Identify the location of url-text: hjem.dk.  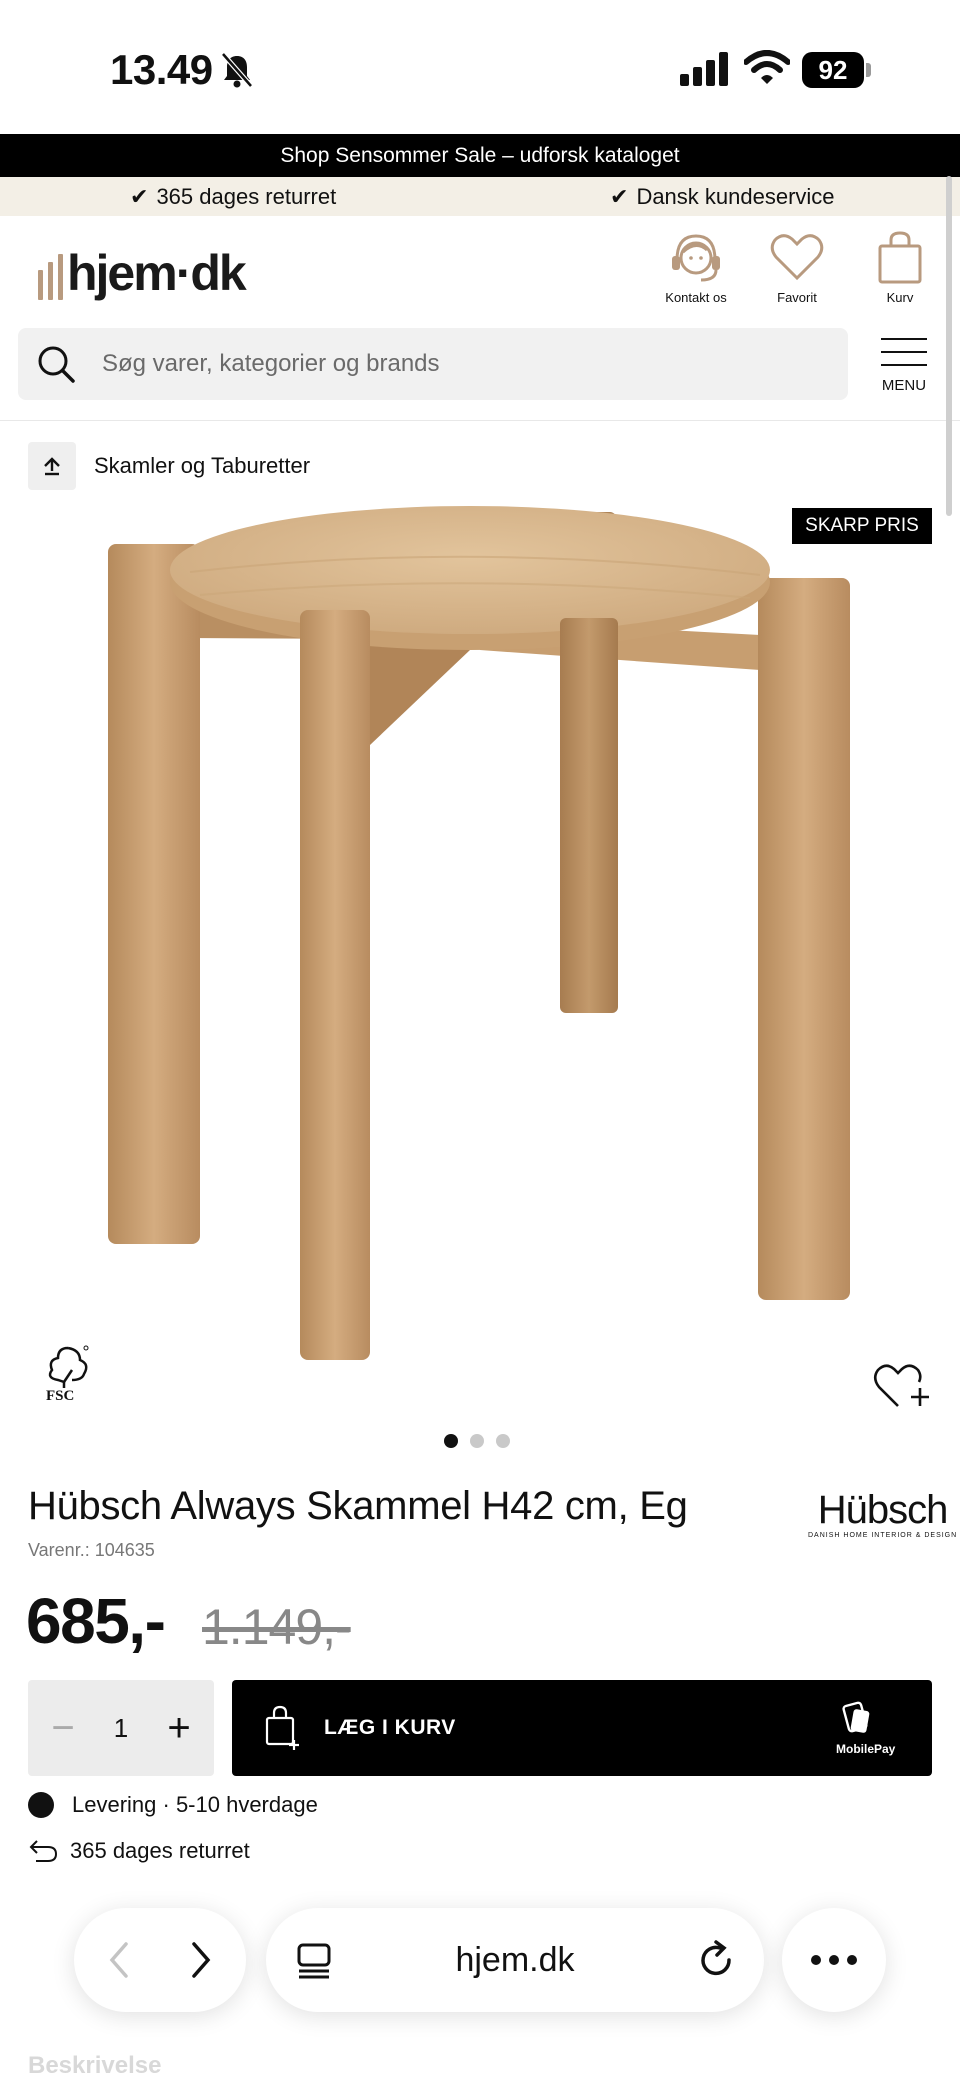
(515, 1960).